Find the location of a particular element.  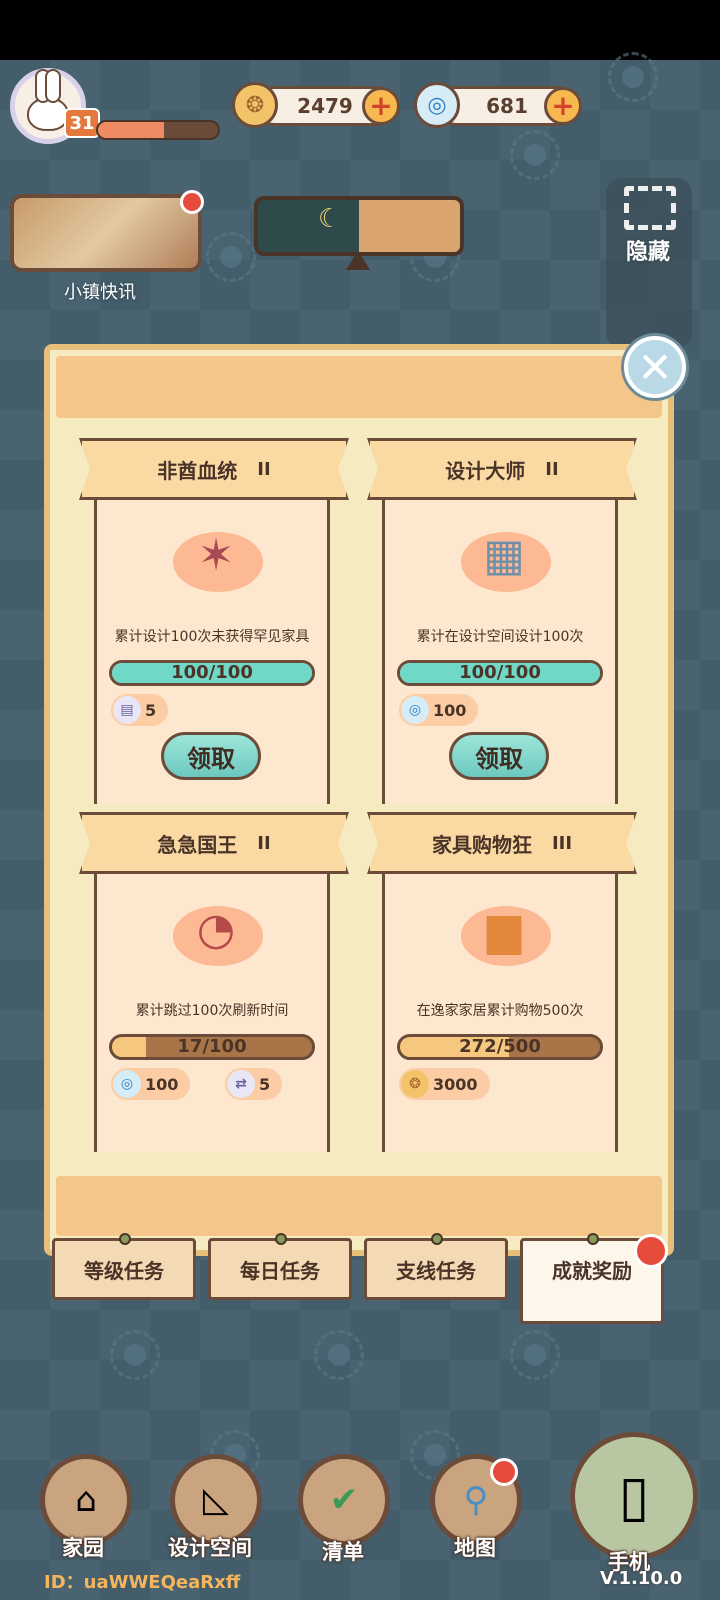

achievement-description: 累计跳过100次刷新时间 is located at coordinates (212, 1011).